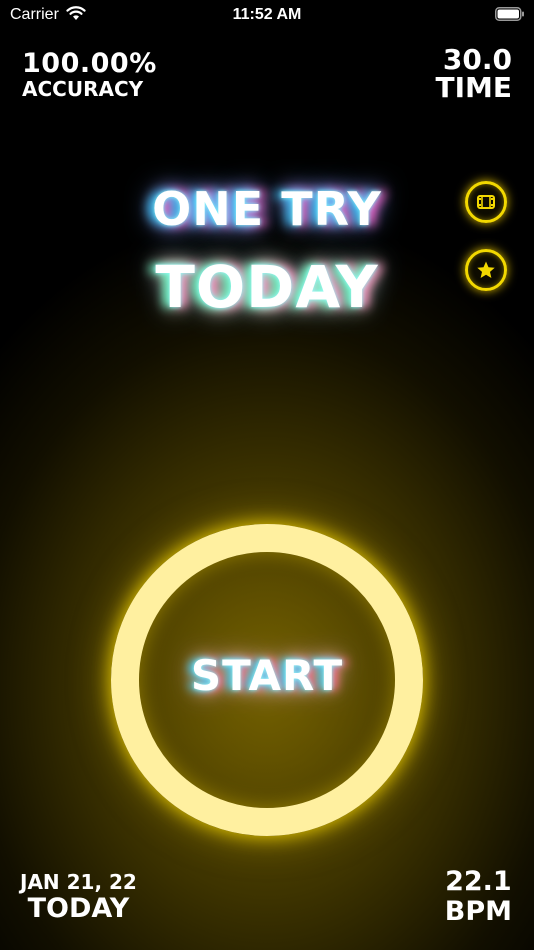 This screenshot has height=950, width=534. Describe the element at coordinates (78, 882) in the screenshot. I see `date-value: JAN 21, 22` at that location.